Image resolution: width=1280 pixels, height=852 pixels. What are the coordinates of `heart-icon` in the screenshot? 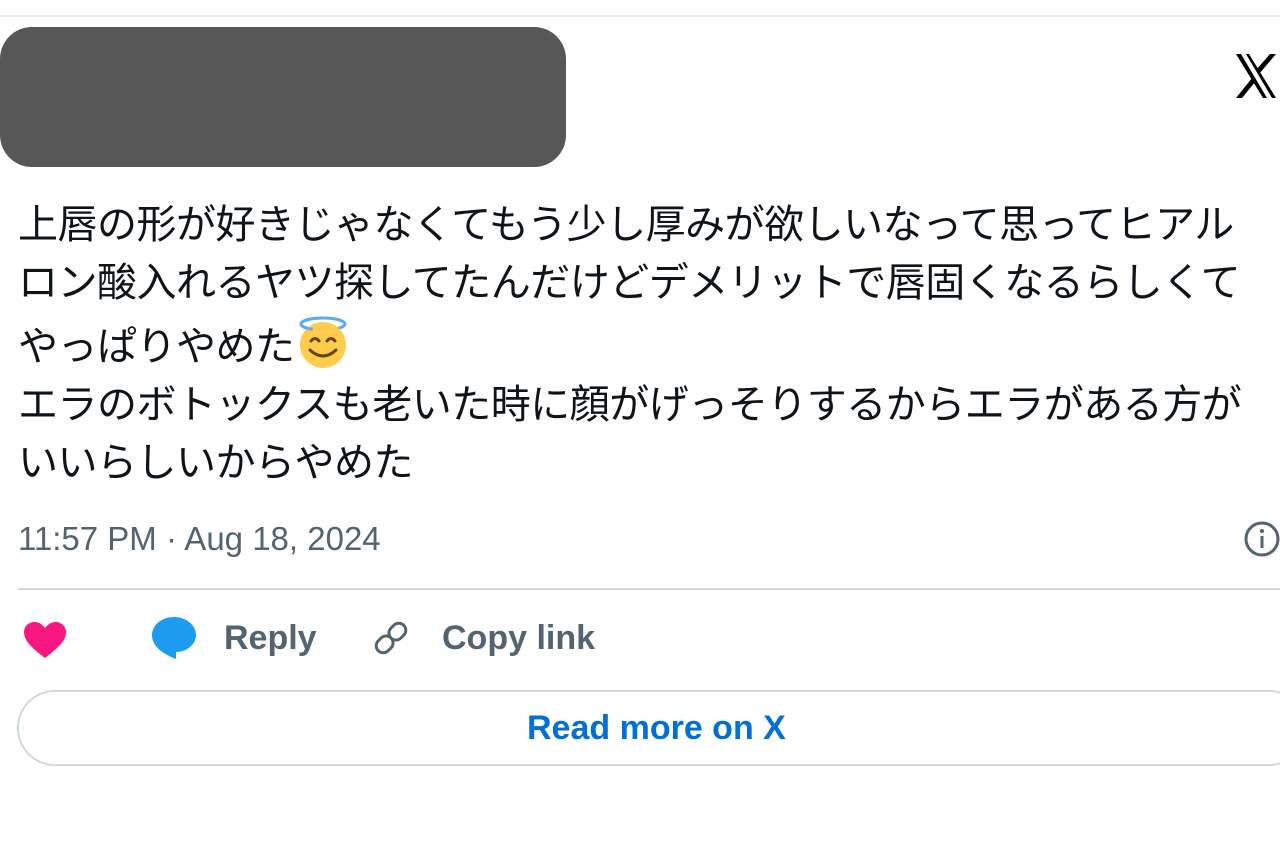 It's located at (45, 640).